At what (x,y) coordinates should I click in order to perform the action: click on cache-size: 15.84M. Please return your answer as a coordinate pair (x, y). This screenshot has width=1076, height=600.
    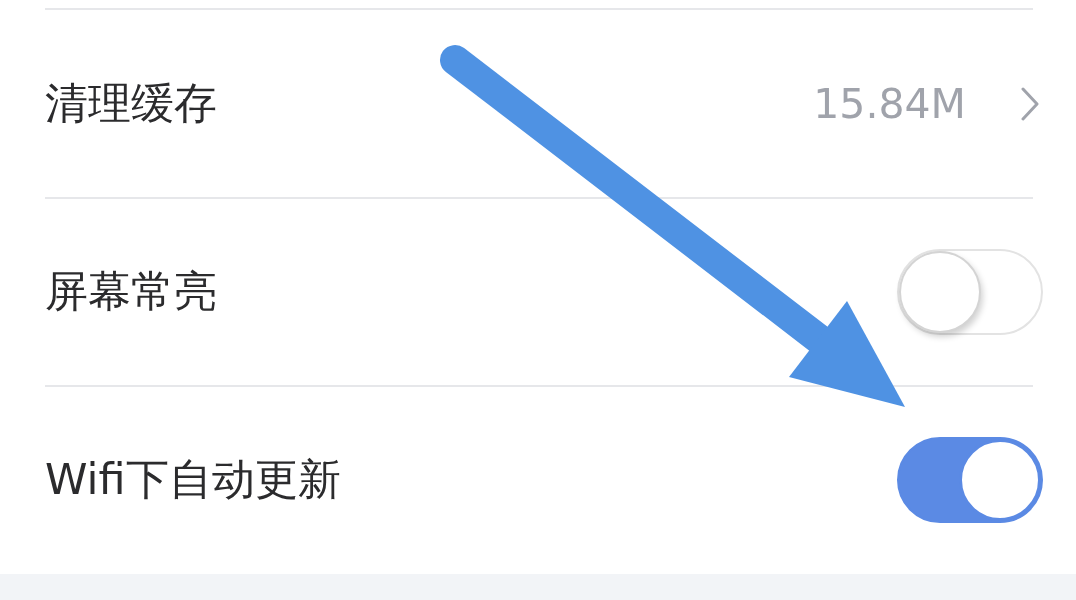
    Looking at the image, I should click on (889, 103).